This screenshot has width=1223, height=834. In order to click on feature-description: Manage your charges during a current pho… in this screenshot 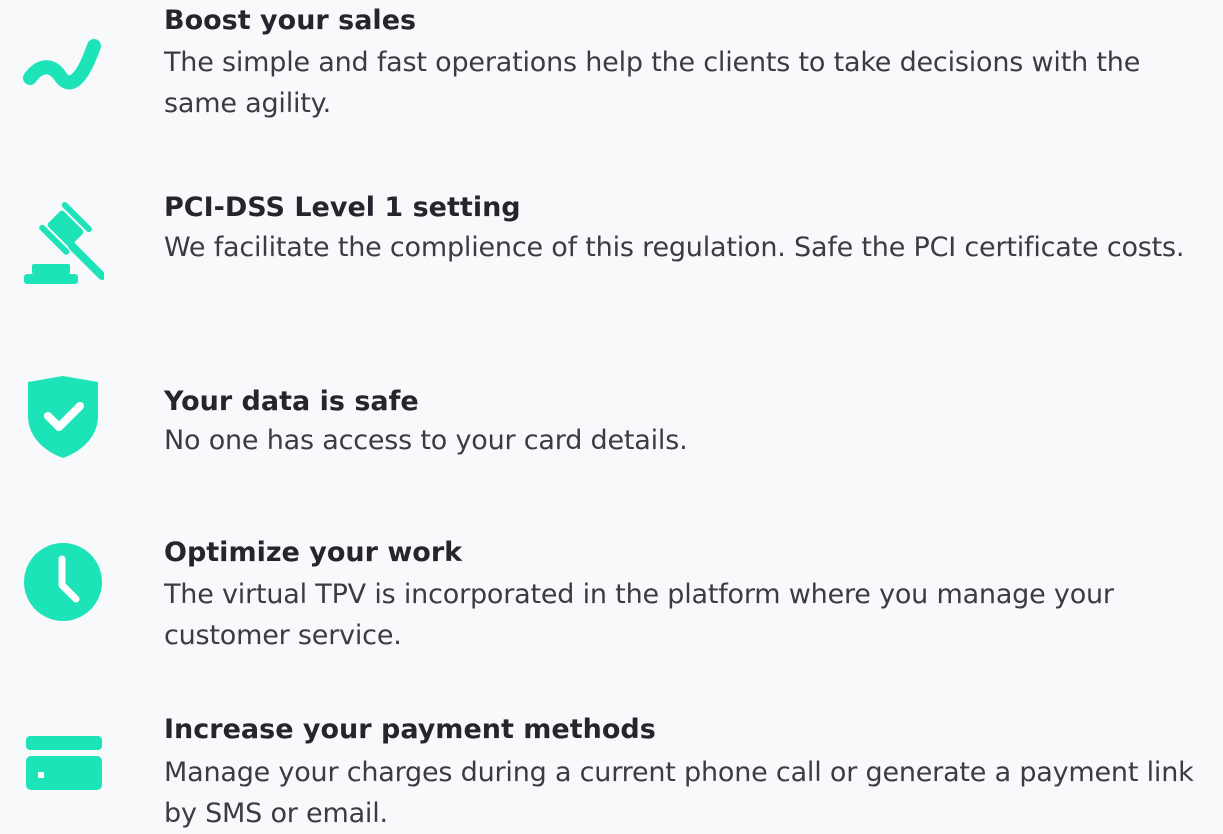, I will do `click(679, 793)`.